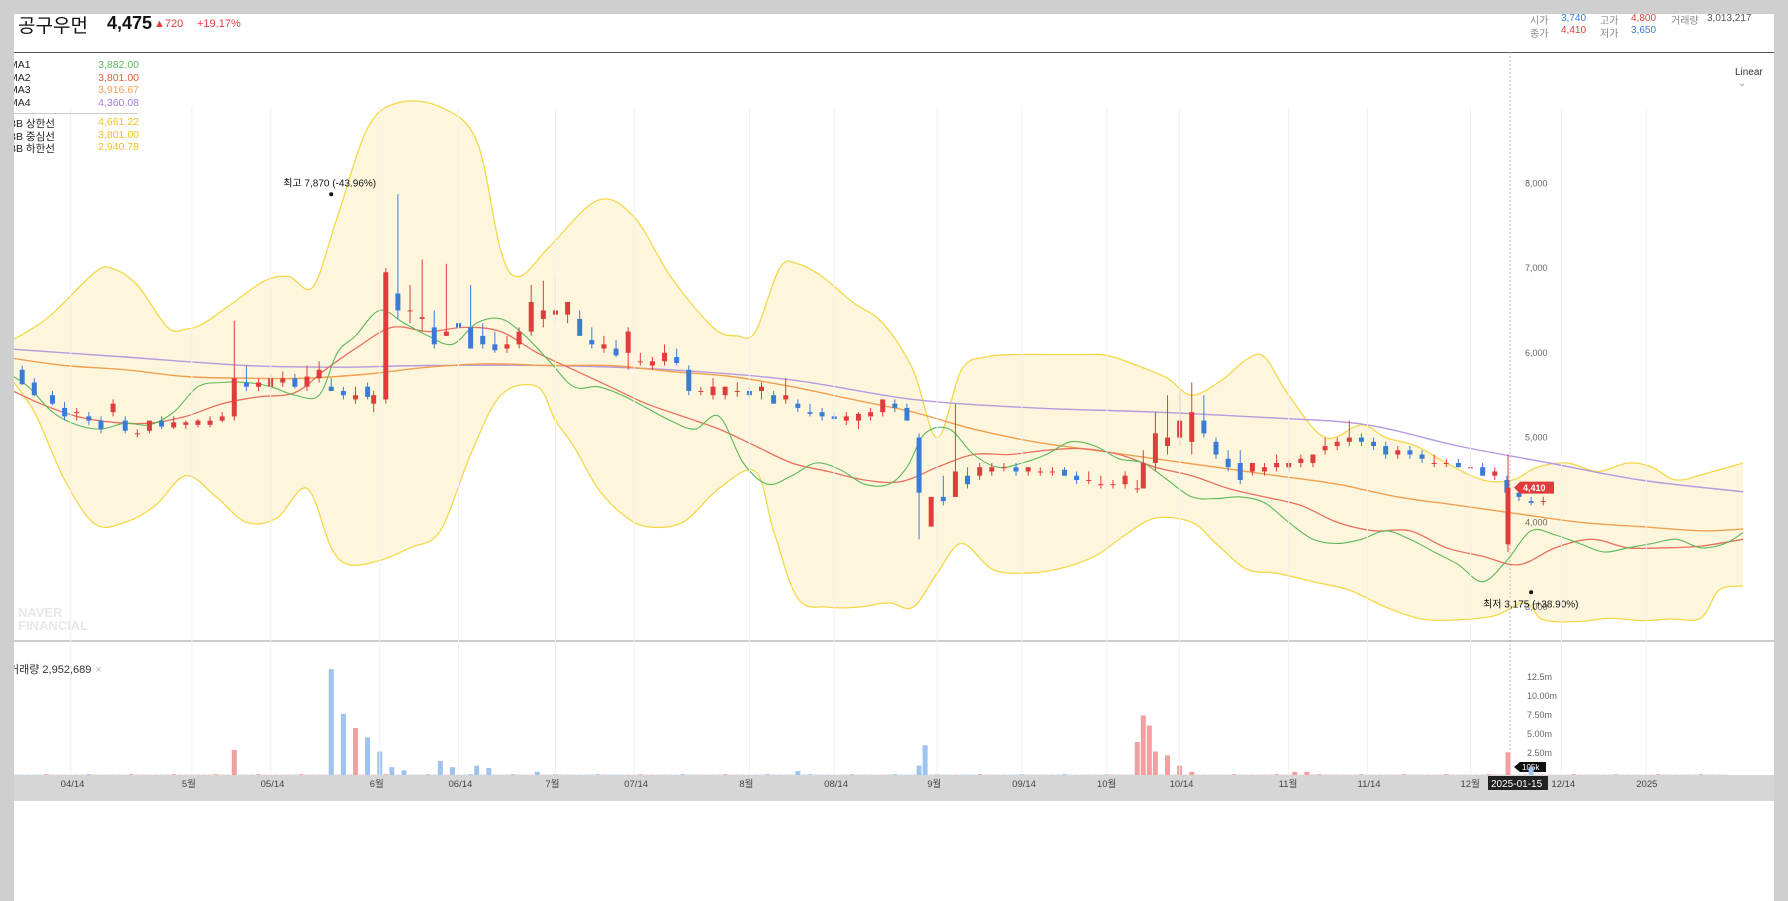 Image resolution: width=1788 pixels, height=901 pixels. Describe the element at coordinates (329, 183) in the screenshot. I see `max-annotation: 최고 7,870 (-43.96%)` at that location.